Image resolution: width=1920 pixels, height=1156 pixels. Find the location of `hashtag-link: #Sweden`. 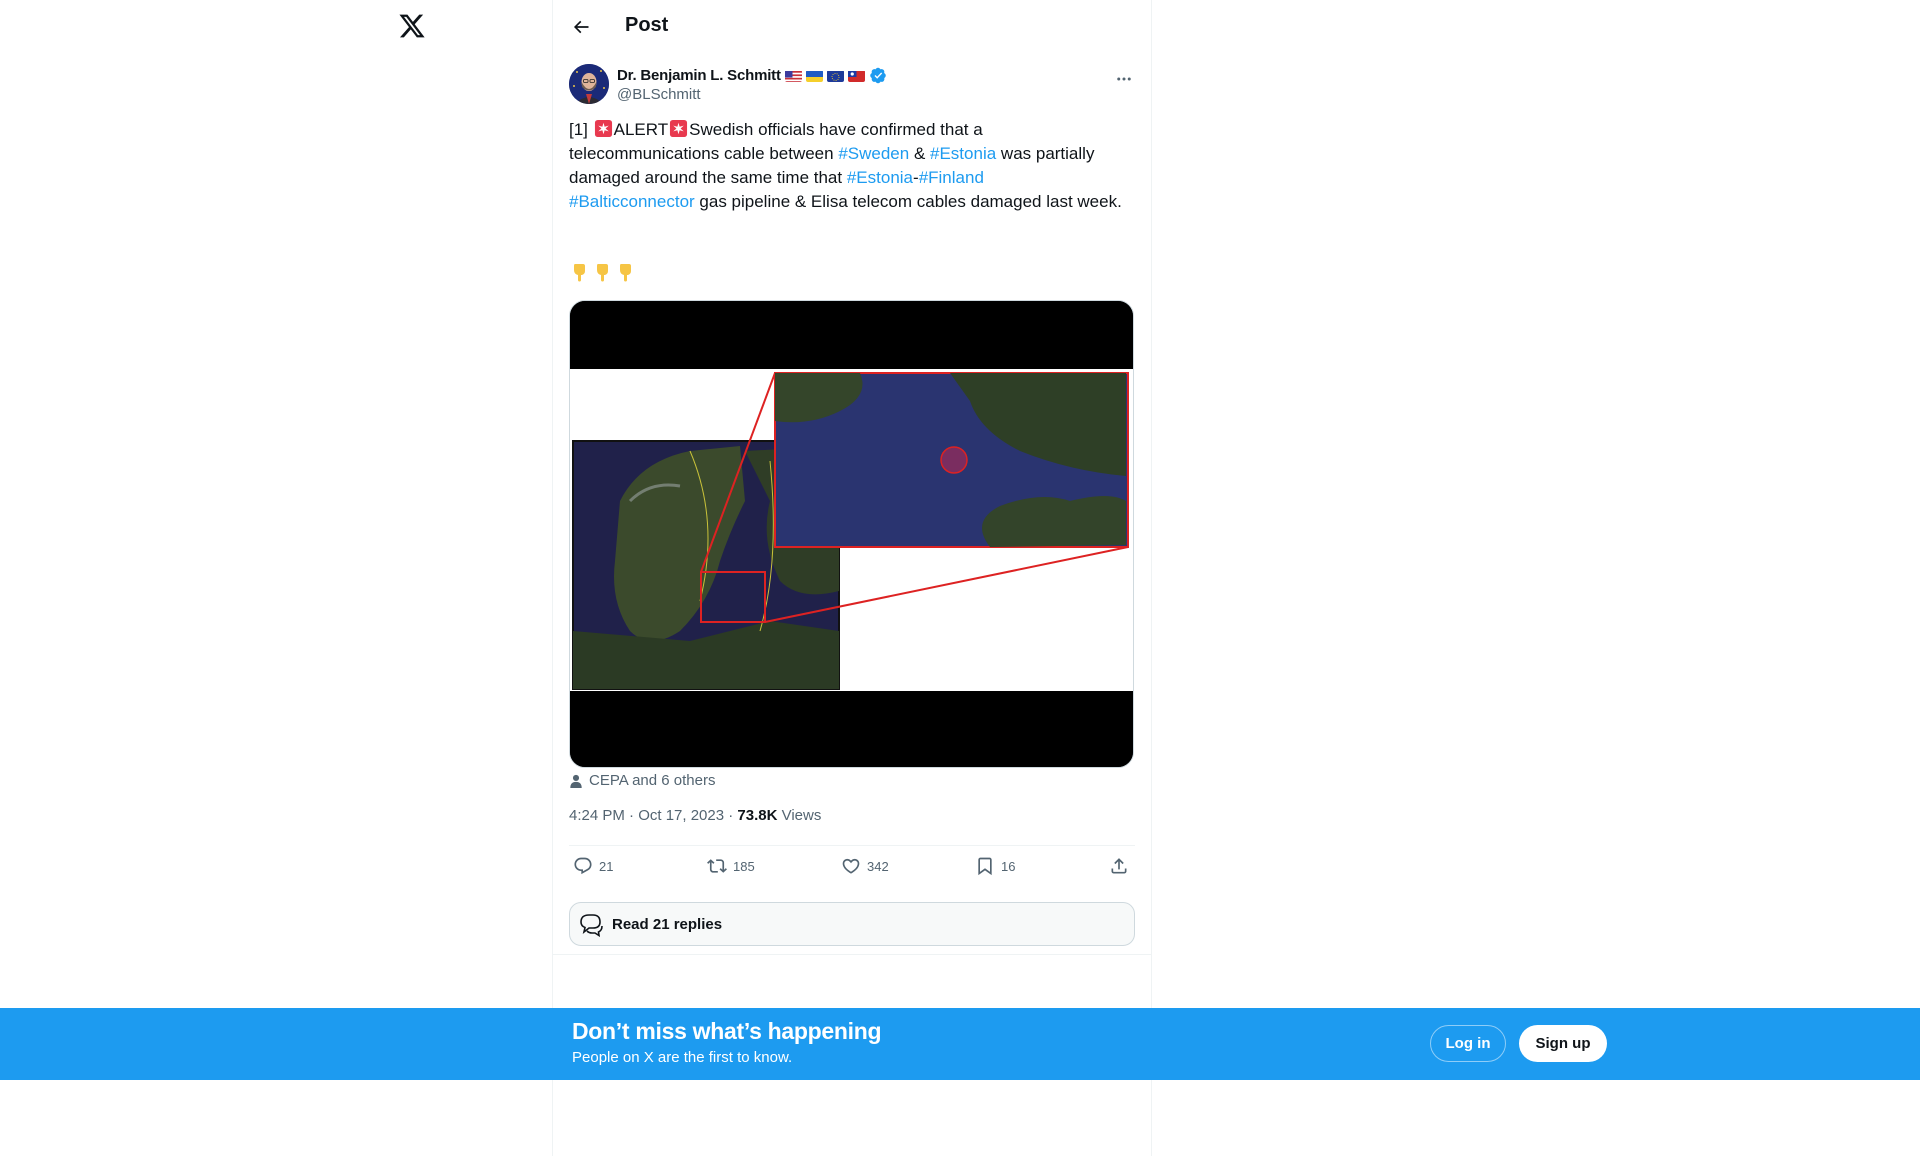

hashtag-link: #Sweden is located at coordinates (873, 153).